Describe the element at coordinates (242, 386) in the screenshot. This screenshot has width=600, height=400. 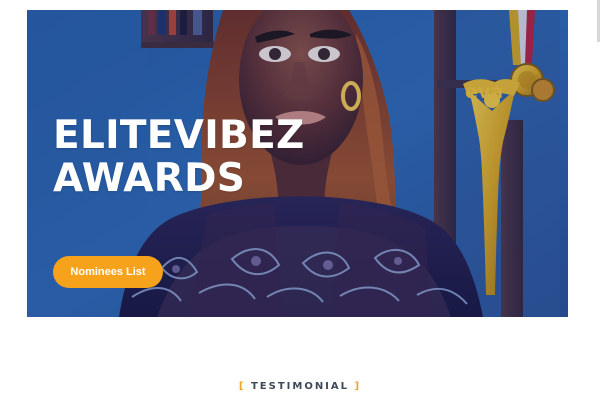
I see `testimonial-left-bracket: [` at that location.